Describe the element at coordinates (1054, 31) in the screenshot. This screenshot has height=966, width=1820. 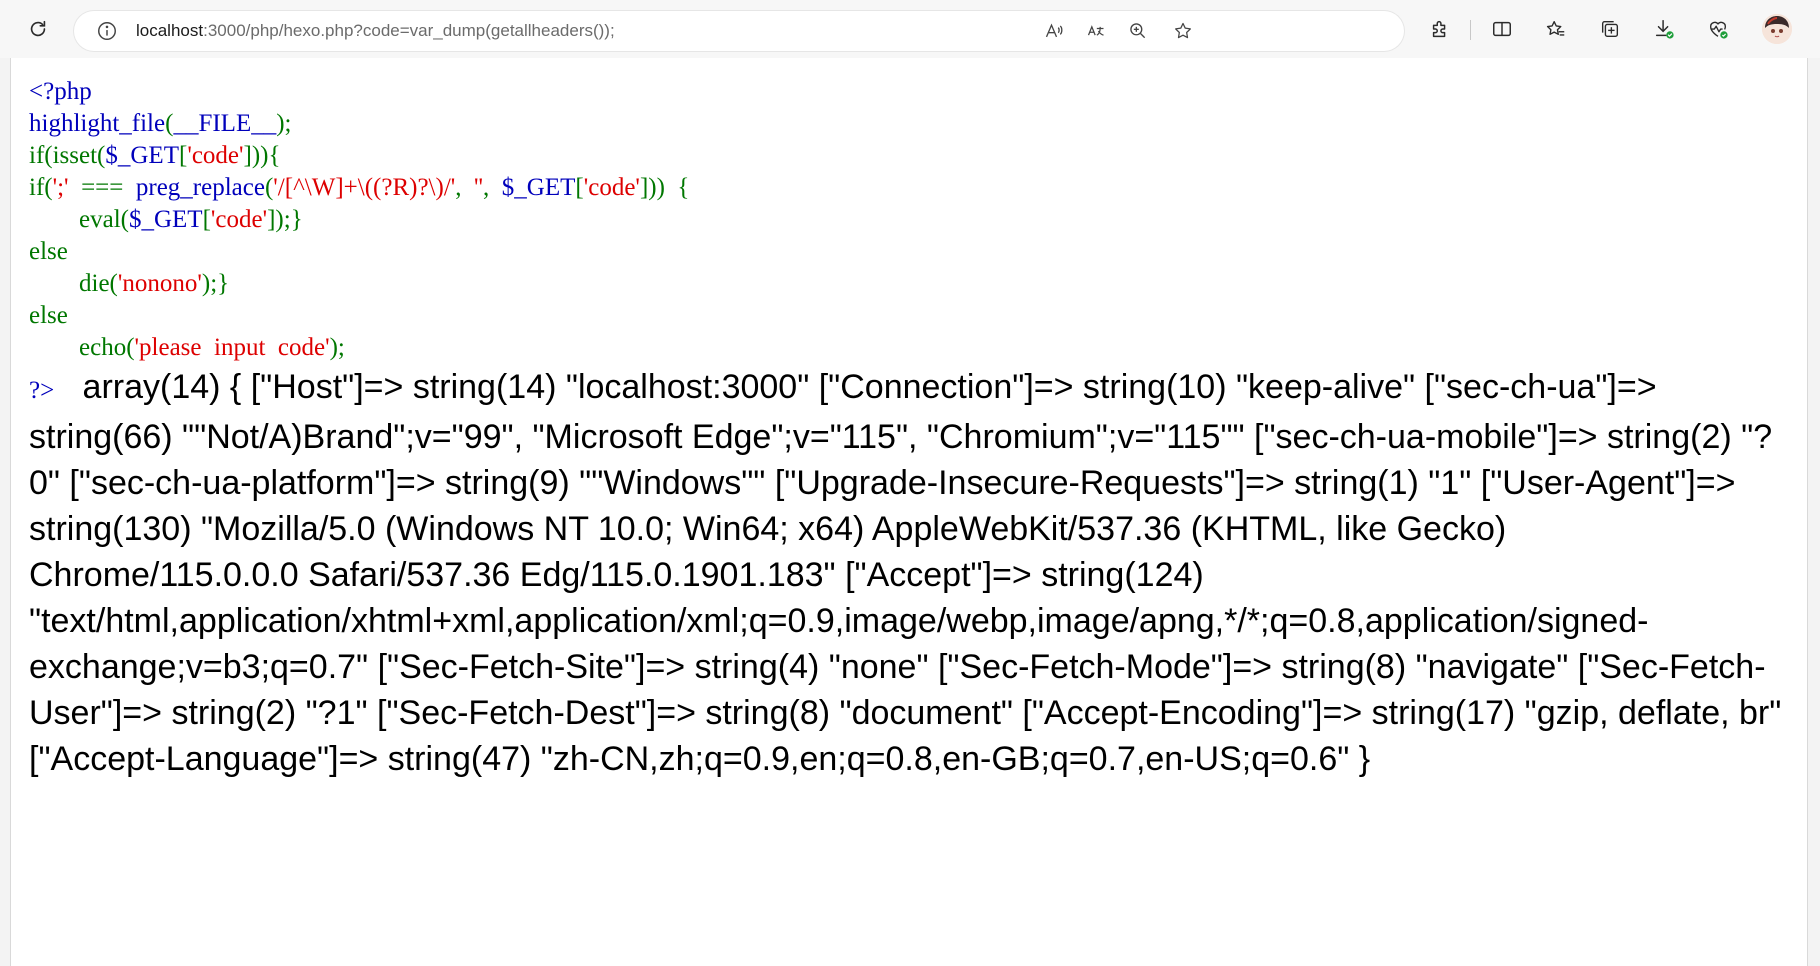
I see `read-aloud-icon` at that location.